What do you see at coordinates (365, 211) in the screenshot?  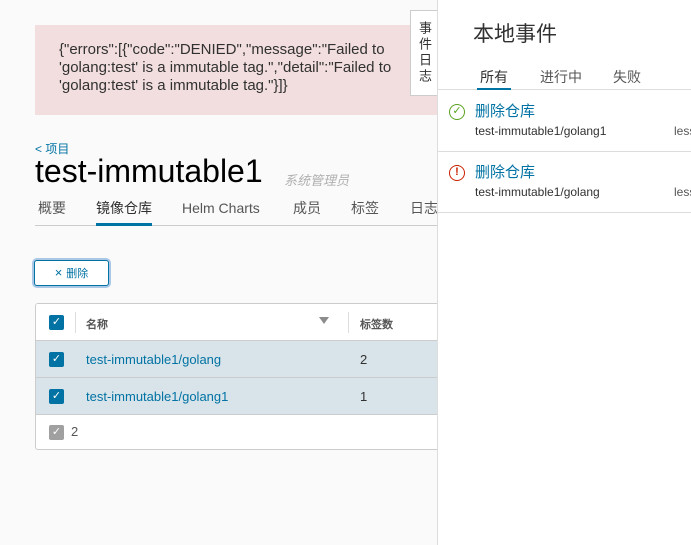 I see `tab-labels: 标签` at bounding box center [365, 211].